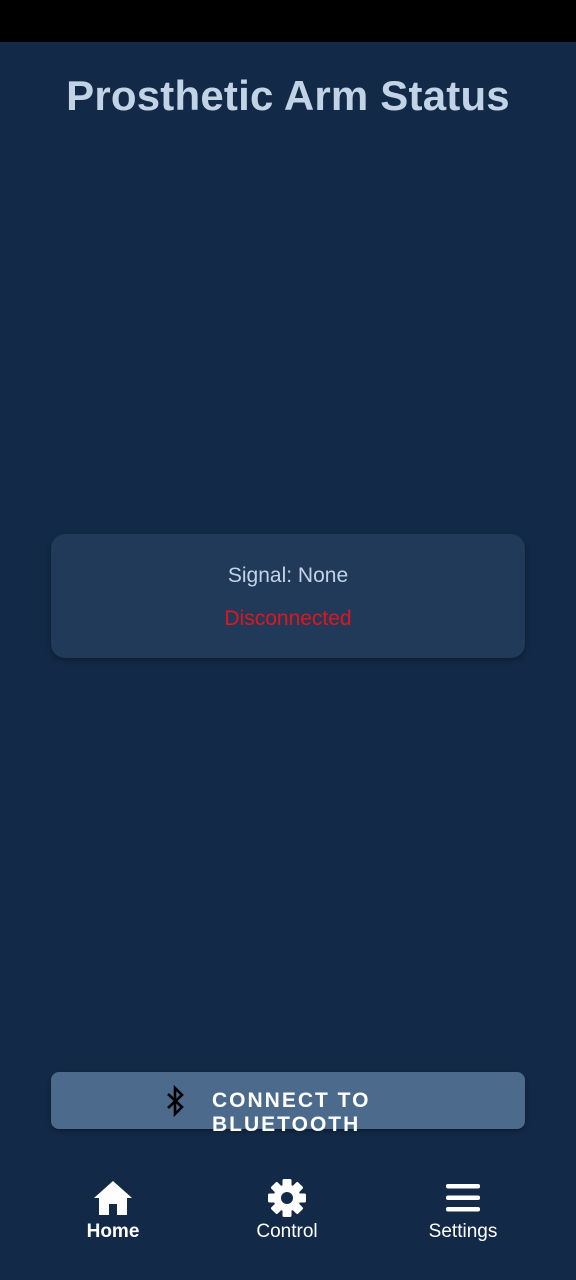 The image size is (576, 1280). What do you see at coordinates (287, 1231) in the screenshot?
I see `nav-label-control: Control` at bounding box center [287, 1231].